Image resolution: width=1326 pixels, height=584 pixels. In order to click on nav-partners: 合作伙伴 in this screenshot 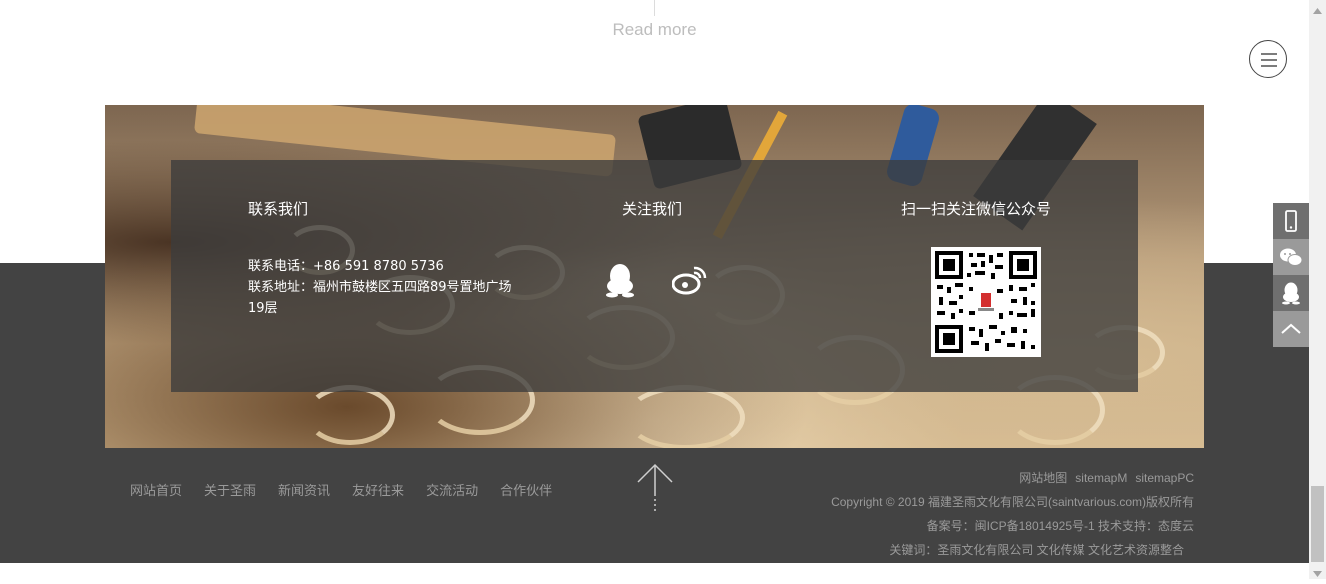, I will do `click(526, 490)`.